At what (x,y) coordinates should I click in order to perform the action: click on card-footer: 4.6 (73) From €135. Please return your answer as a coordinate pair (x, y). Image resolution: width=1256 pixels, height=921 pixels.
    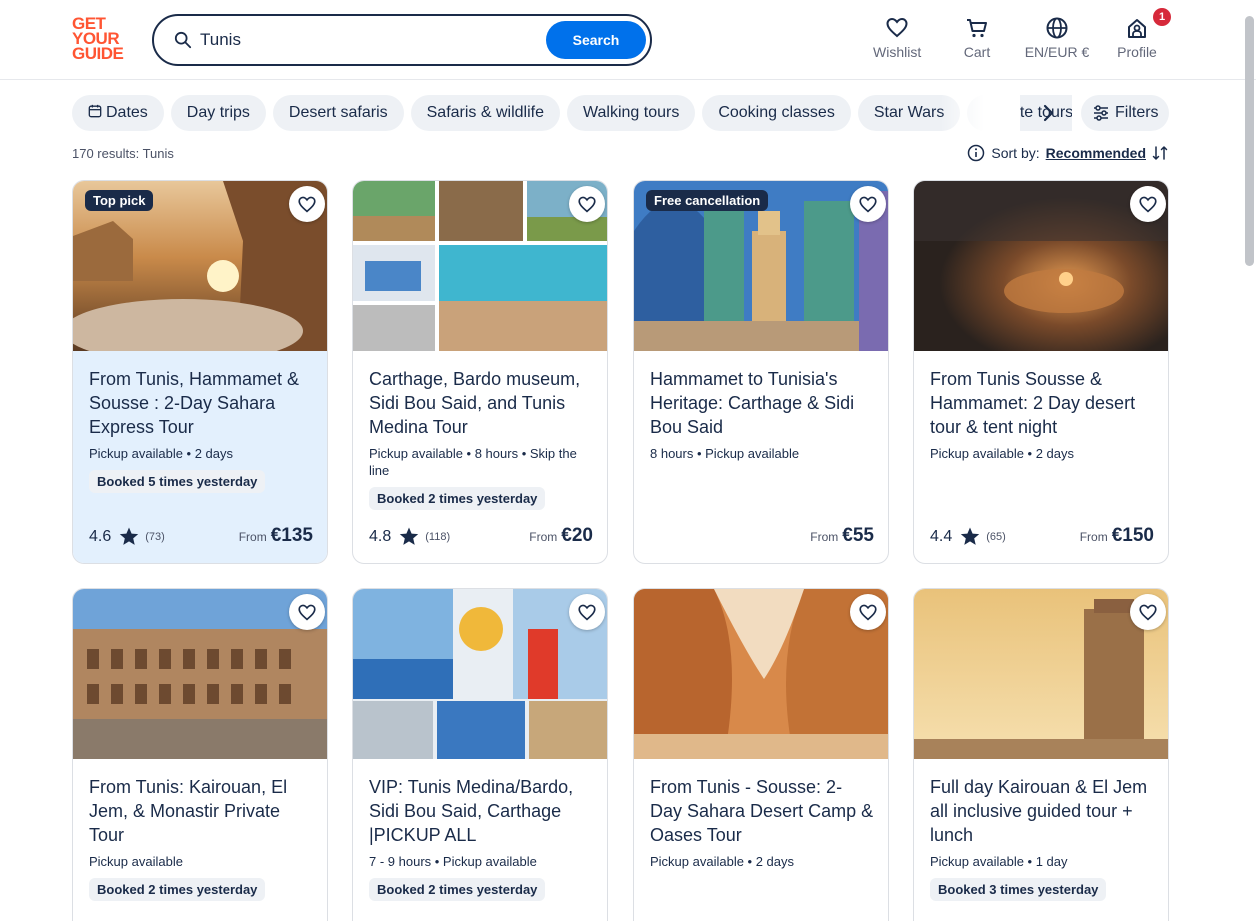
    Looking at the image, I should click on (201, 537).